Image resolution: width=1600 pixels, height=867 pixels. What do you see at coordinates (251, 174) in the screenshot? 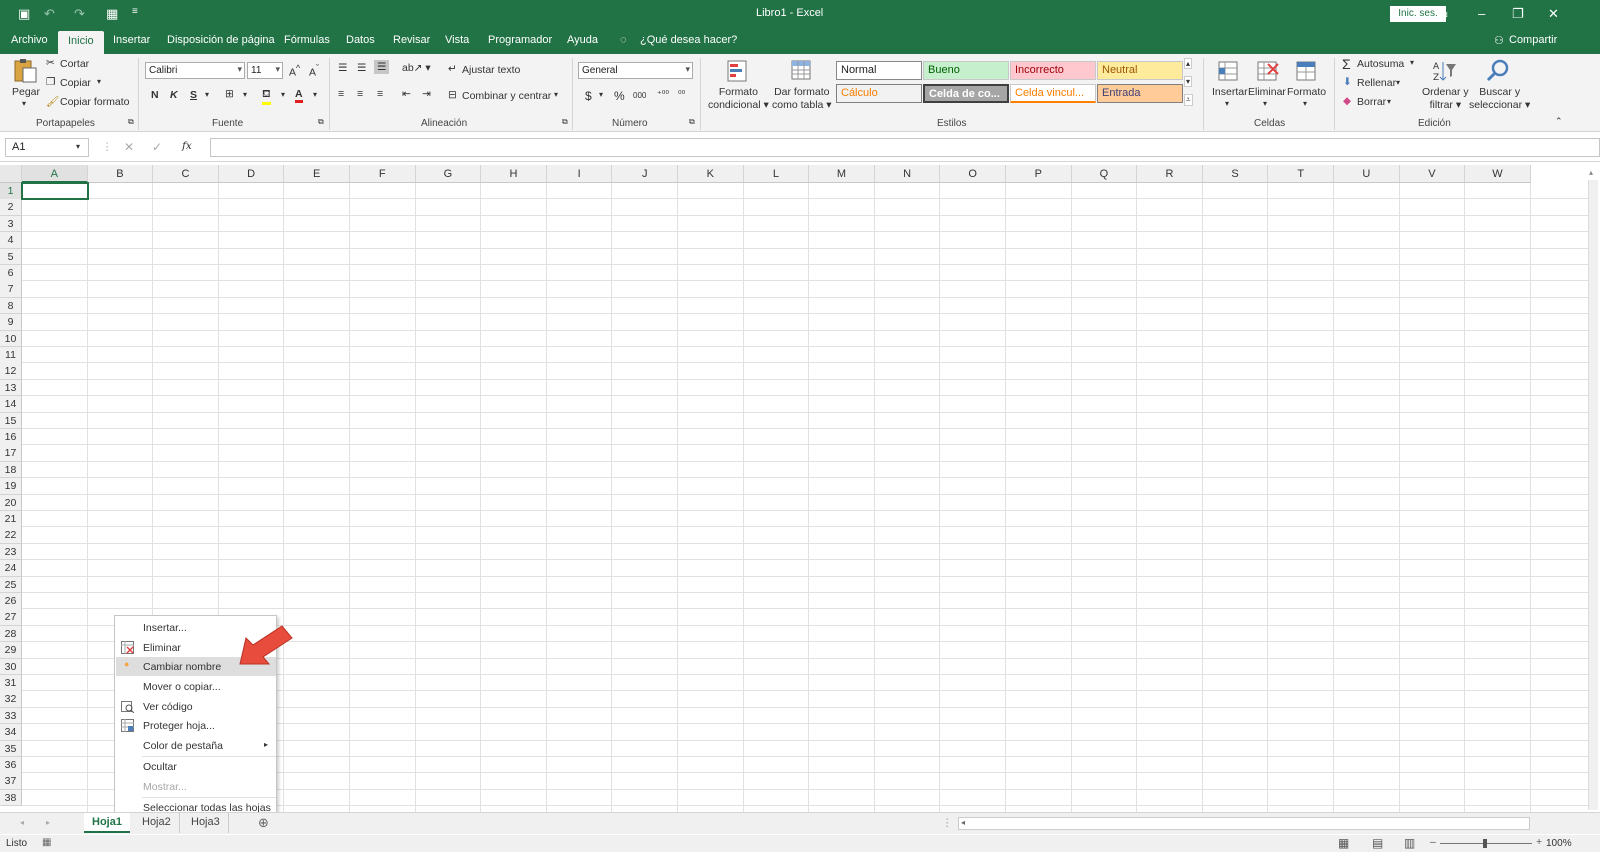
I see `column-header-d: D` at bounding box center [251, 174].